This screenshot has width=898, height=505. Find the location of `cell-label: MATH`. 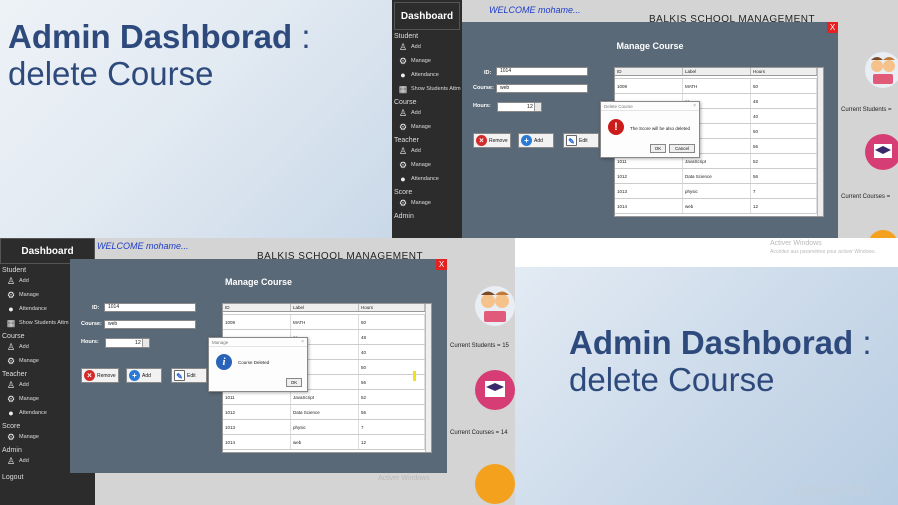

cell-label: MATH is located at coordinates (717, 86).